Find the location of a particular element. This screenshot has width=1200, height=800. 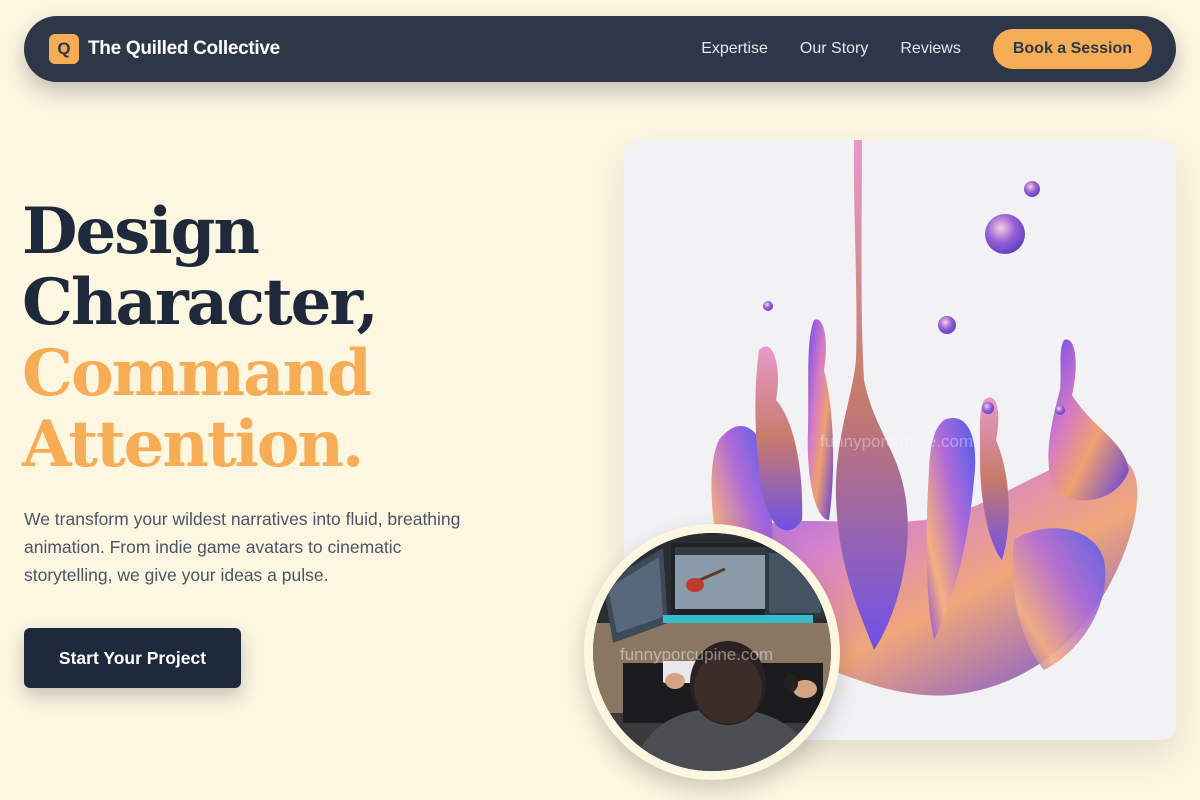

brand-logo-icon: Q is located at coordinates (64, 49).